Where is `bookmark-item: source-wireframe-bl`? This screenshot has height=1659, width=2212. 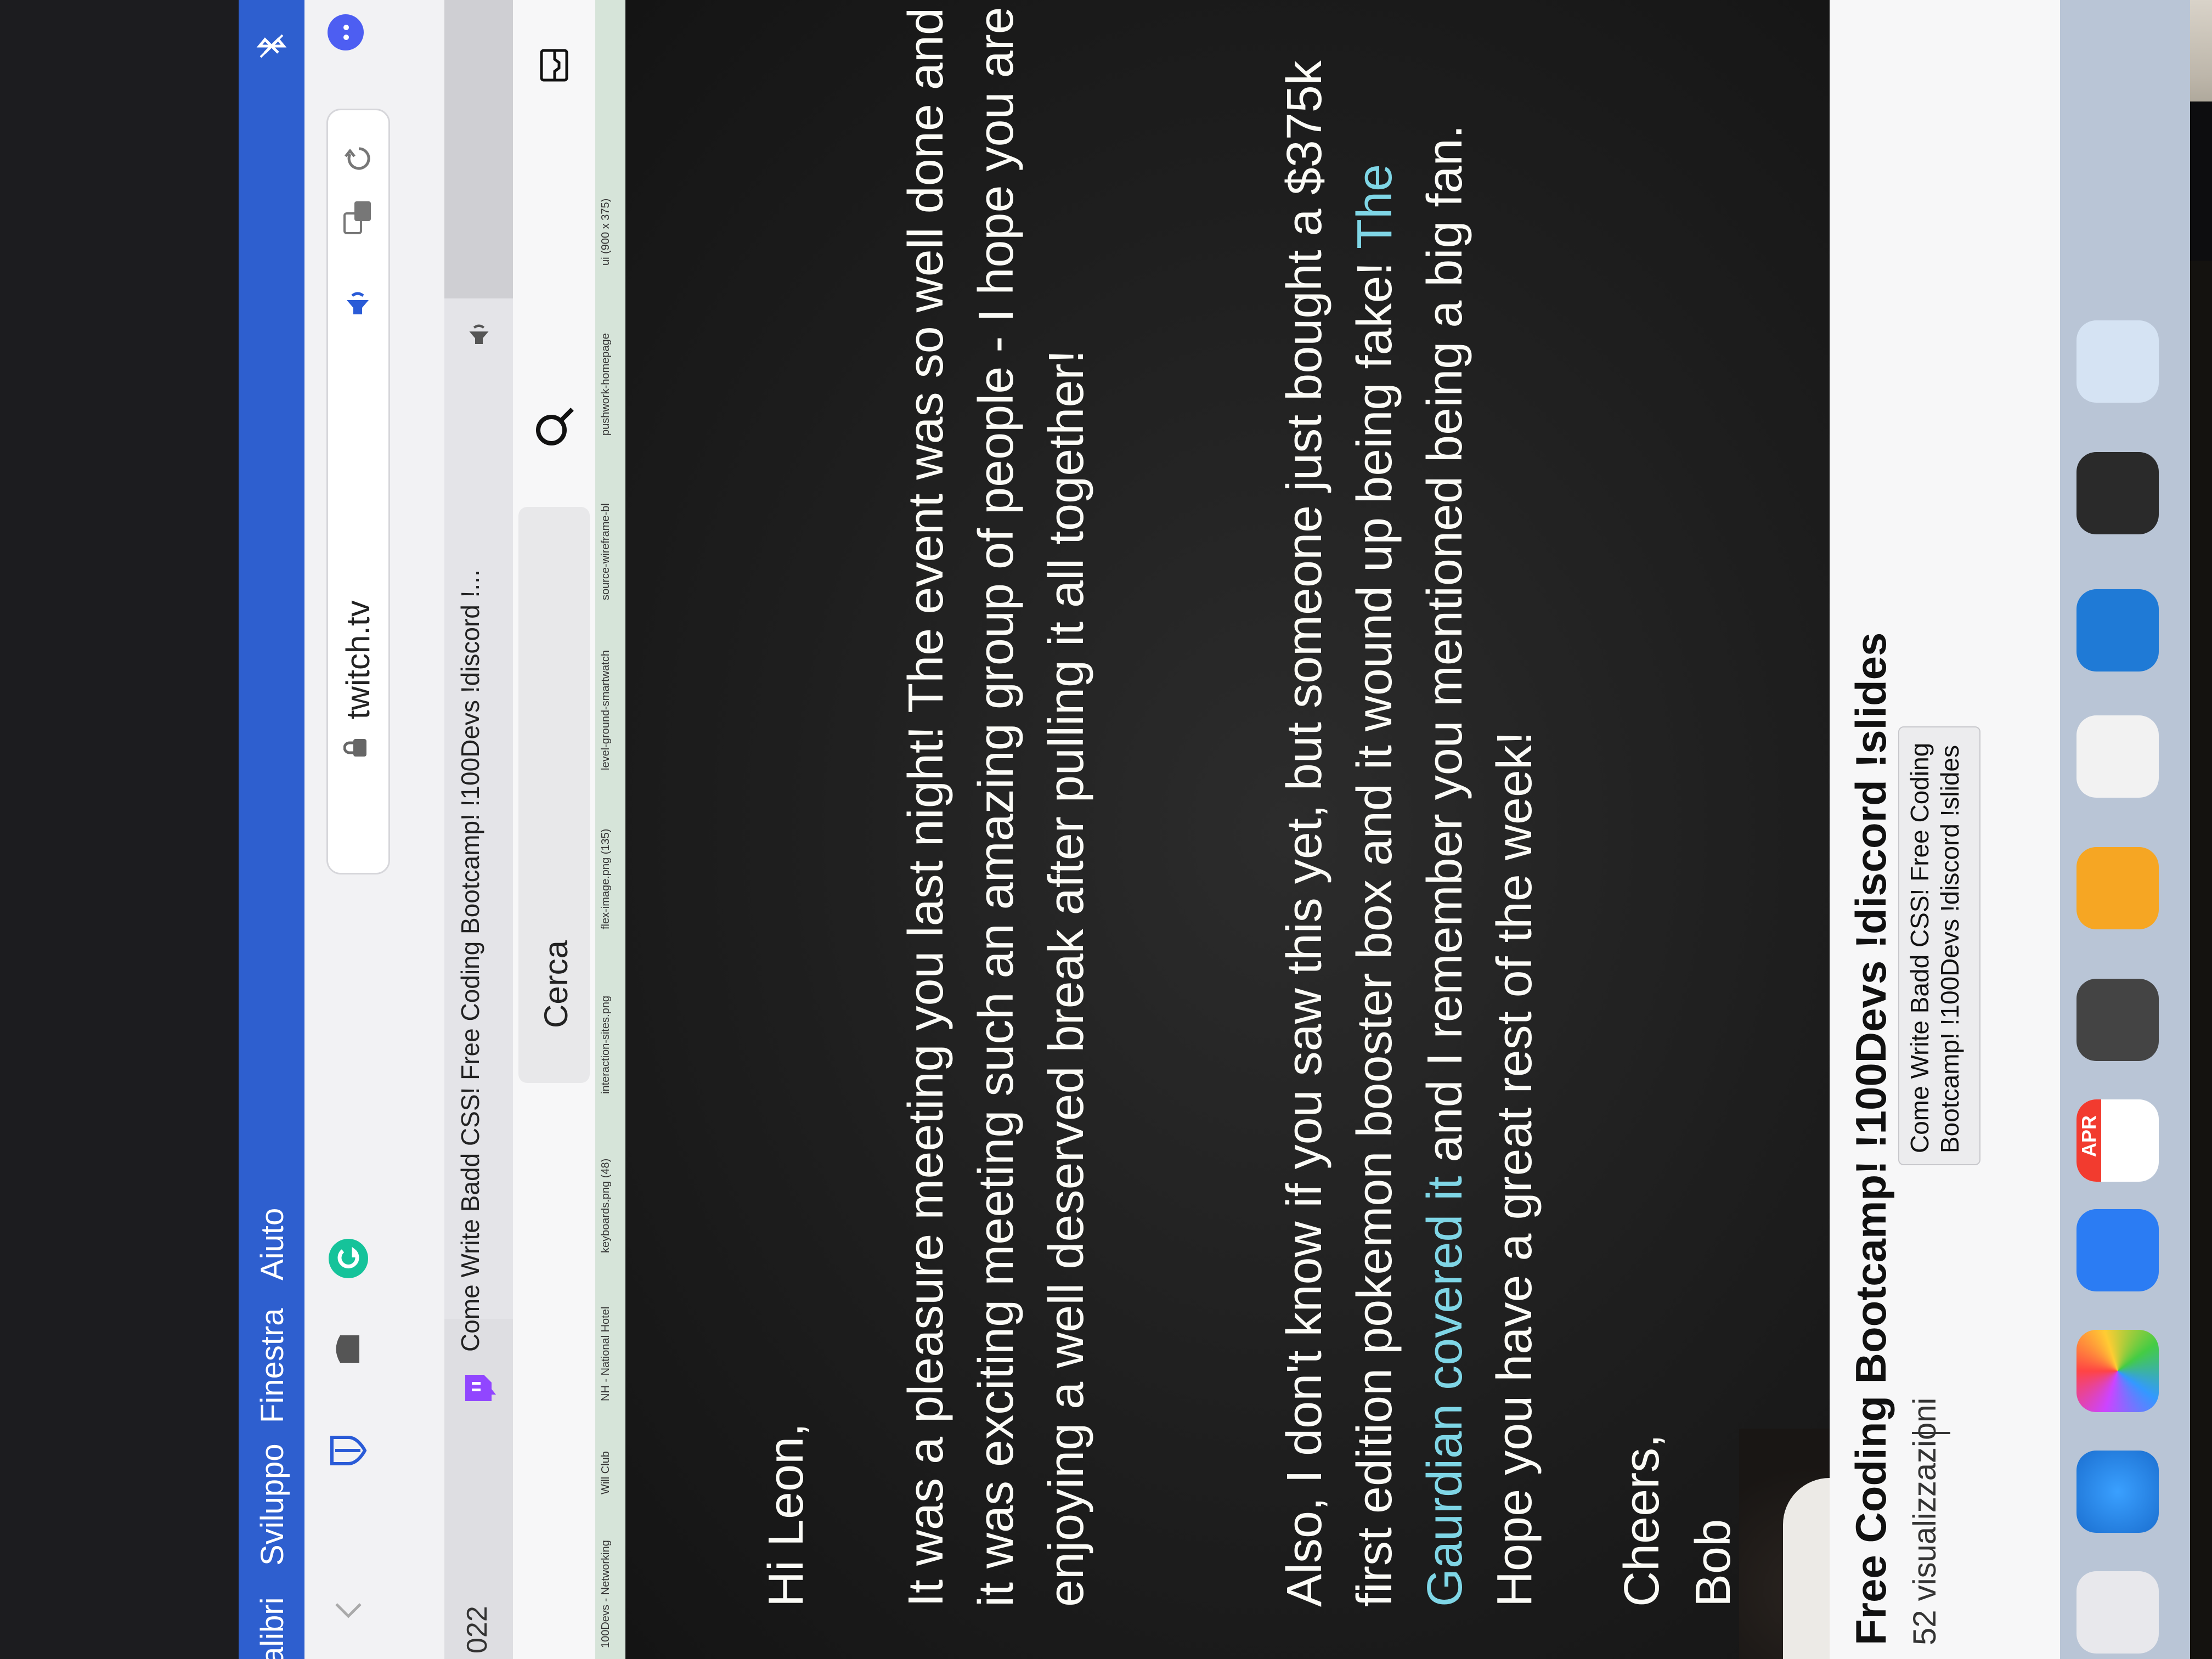 bookmark-item: source-wireframe-bl is located at coordinates (606, 551).